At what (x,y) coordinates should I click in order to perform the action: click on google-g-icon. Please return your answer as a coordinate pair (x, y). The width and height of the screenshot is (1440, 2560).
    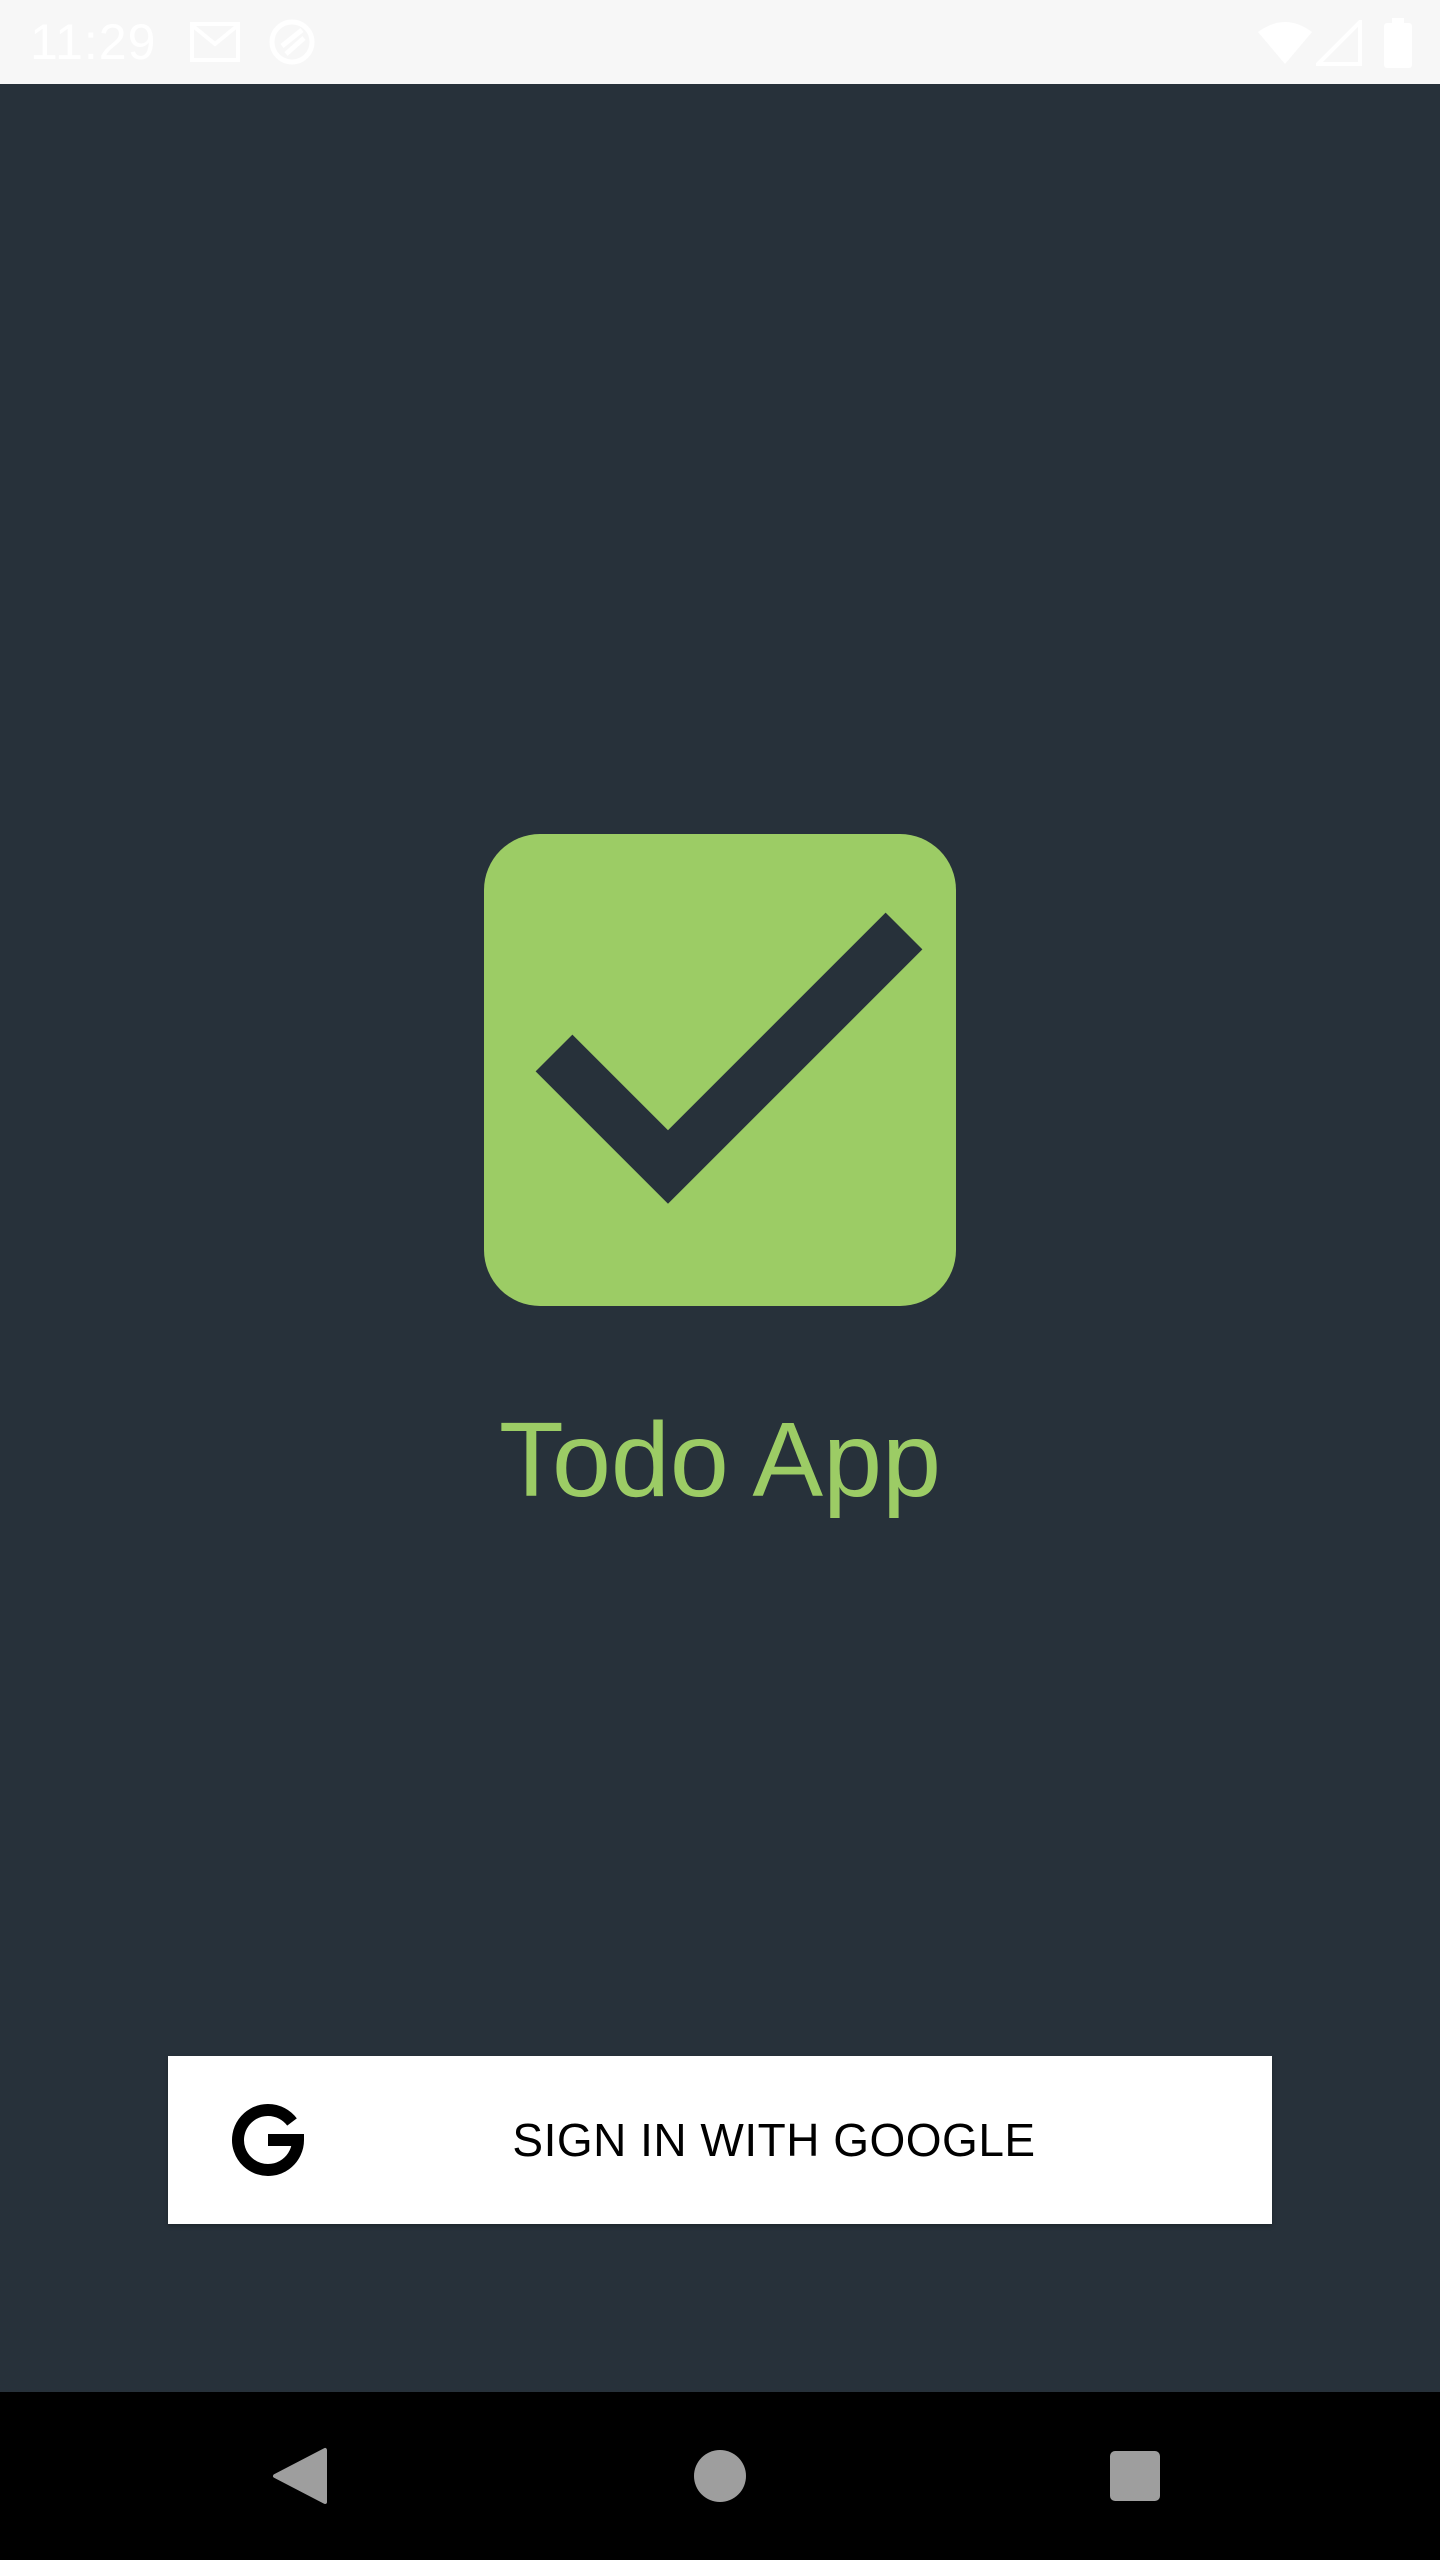
    Looking at the image, I should click on (268, 2140).